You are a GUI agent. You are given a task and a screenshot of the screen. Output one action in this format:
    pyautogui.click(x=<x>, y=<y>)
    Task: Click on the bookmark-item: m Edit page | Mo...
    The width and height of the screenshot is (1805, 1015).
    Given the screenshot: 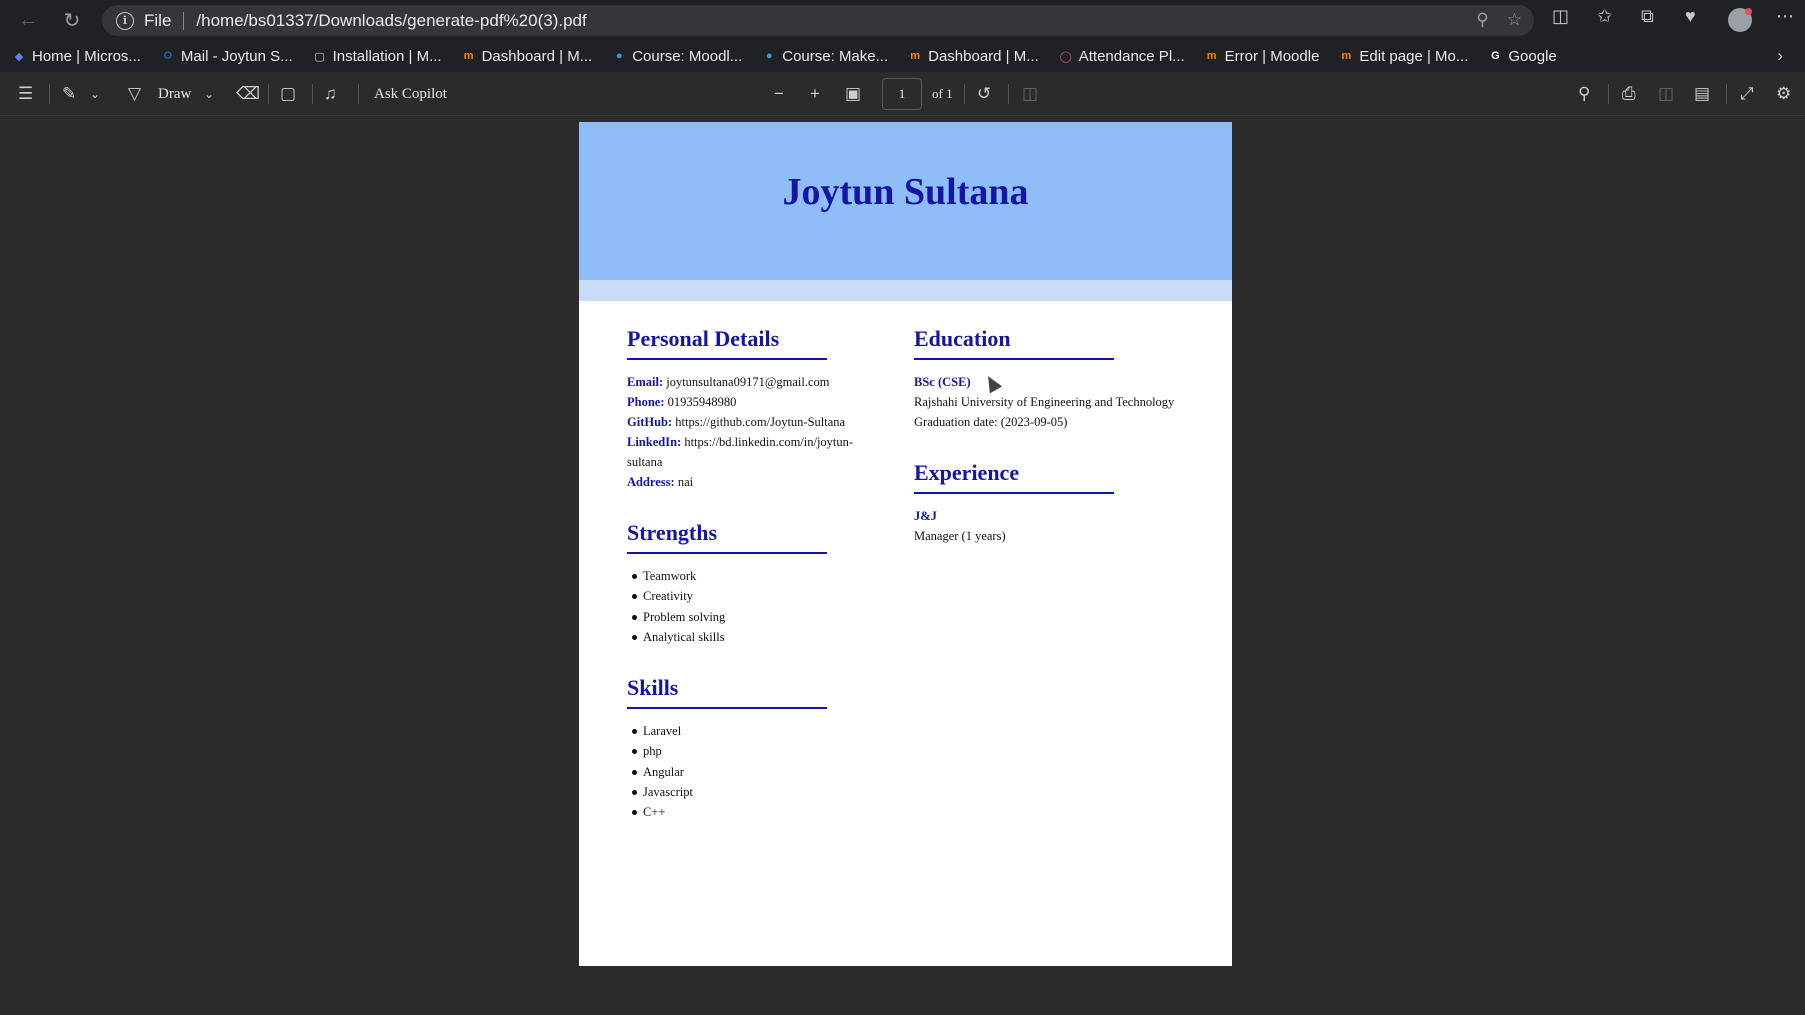 What is the action you would take?
    pyautogui.click(x=1404, y=56)
    